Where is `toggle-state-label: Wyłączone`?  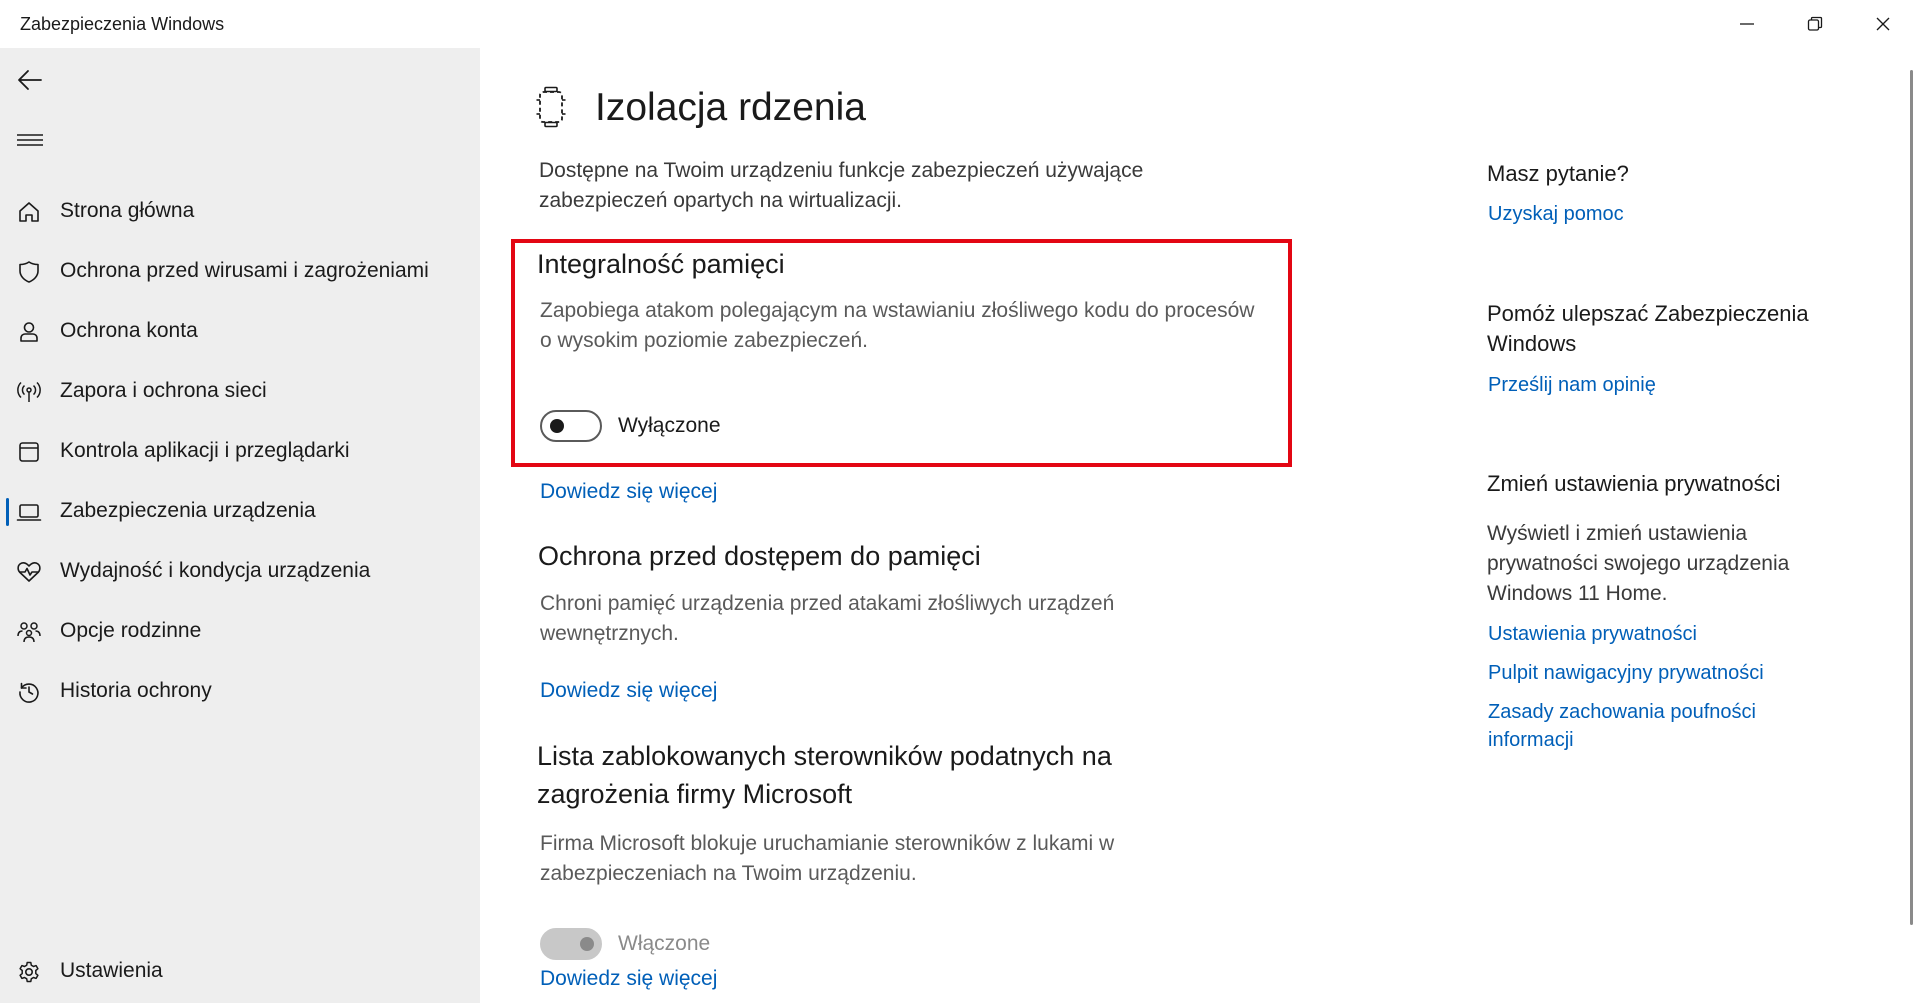
toggle-state-label: Wyłączone is located at coordinates (669, 425).